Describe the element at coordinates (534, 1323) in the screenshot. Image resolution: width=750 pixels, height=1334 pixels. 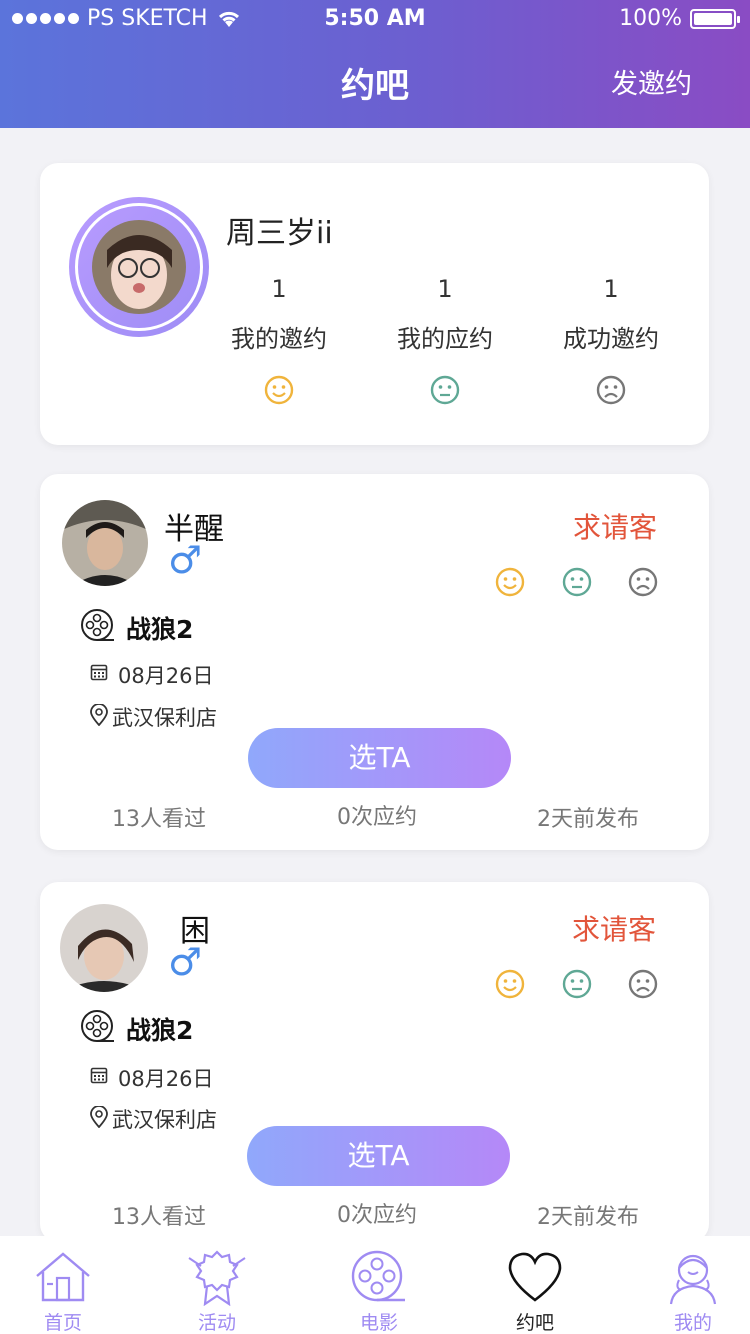
I see `tab-yueba-label: 约吧` at that location.